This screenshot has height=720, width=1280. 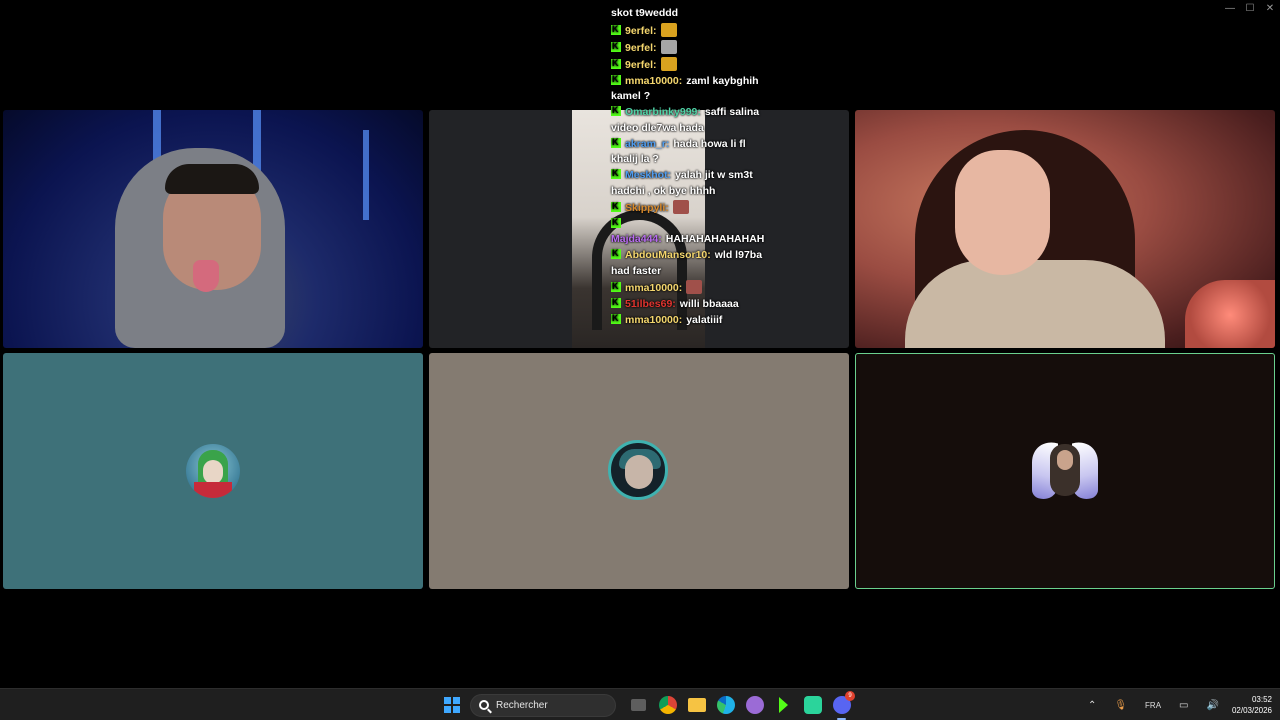 I want to click on participant-hair, so click(x=212, y=179).